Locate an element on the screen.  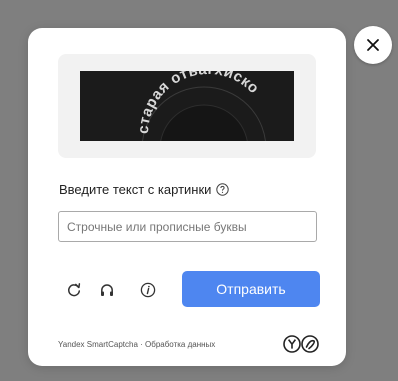
close-button is located at coordinates (373, 45).